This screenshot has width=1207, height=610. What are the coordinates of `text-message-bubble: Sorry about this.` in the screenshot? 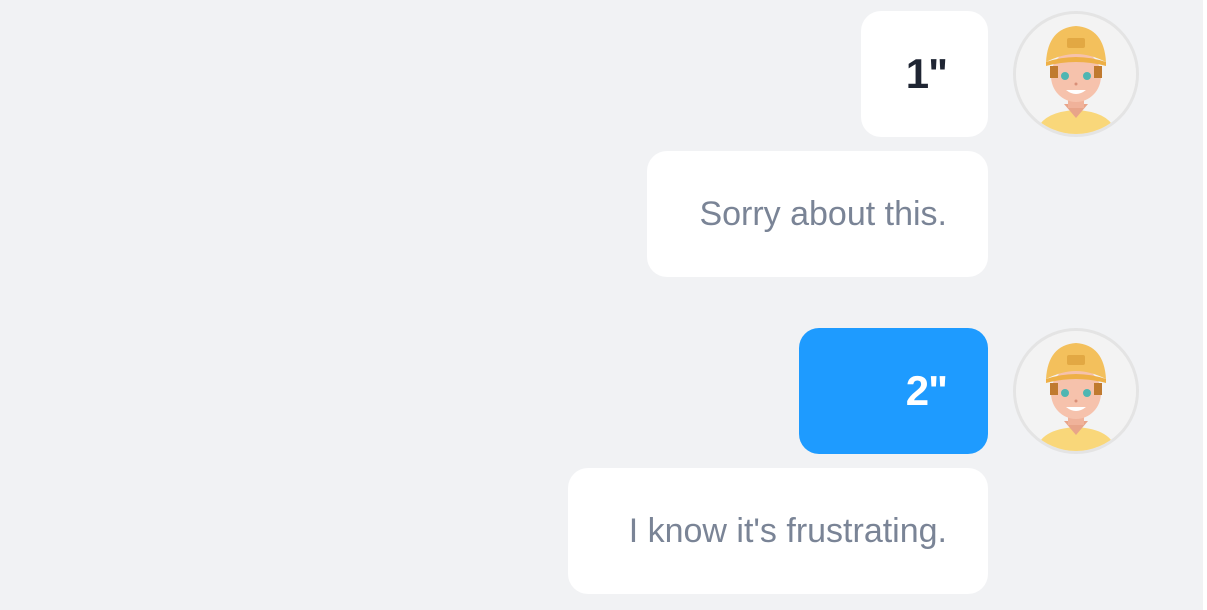 It's located at (817, 214).